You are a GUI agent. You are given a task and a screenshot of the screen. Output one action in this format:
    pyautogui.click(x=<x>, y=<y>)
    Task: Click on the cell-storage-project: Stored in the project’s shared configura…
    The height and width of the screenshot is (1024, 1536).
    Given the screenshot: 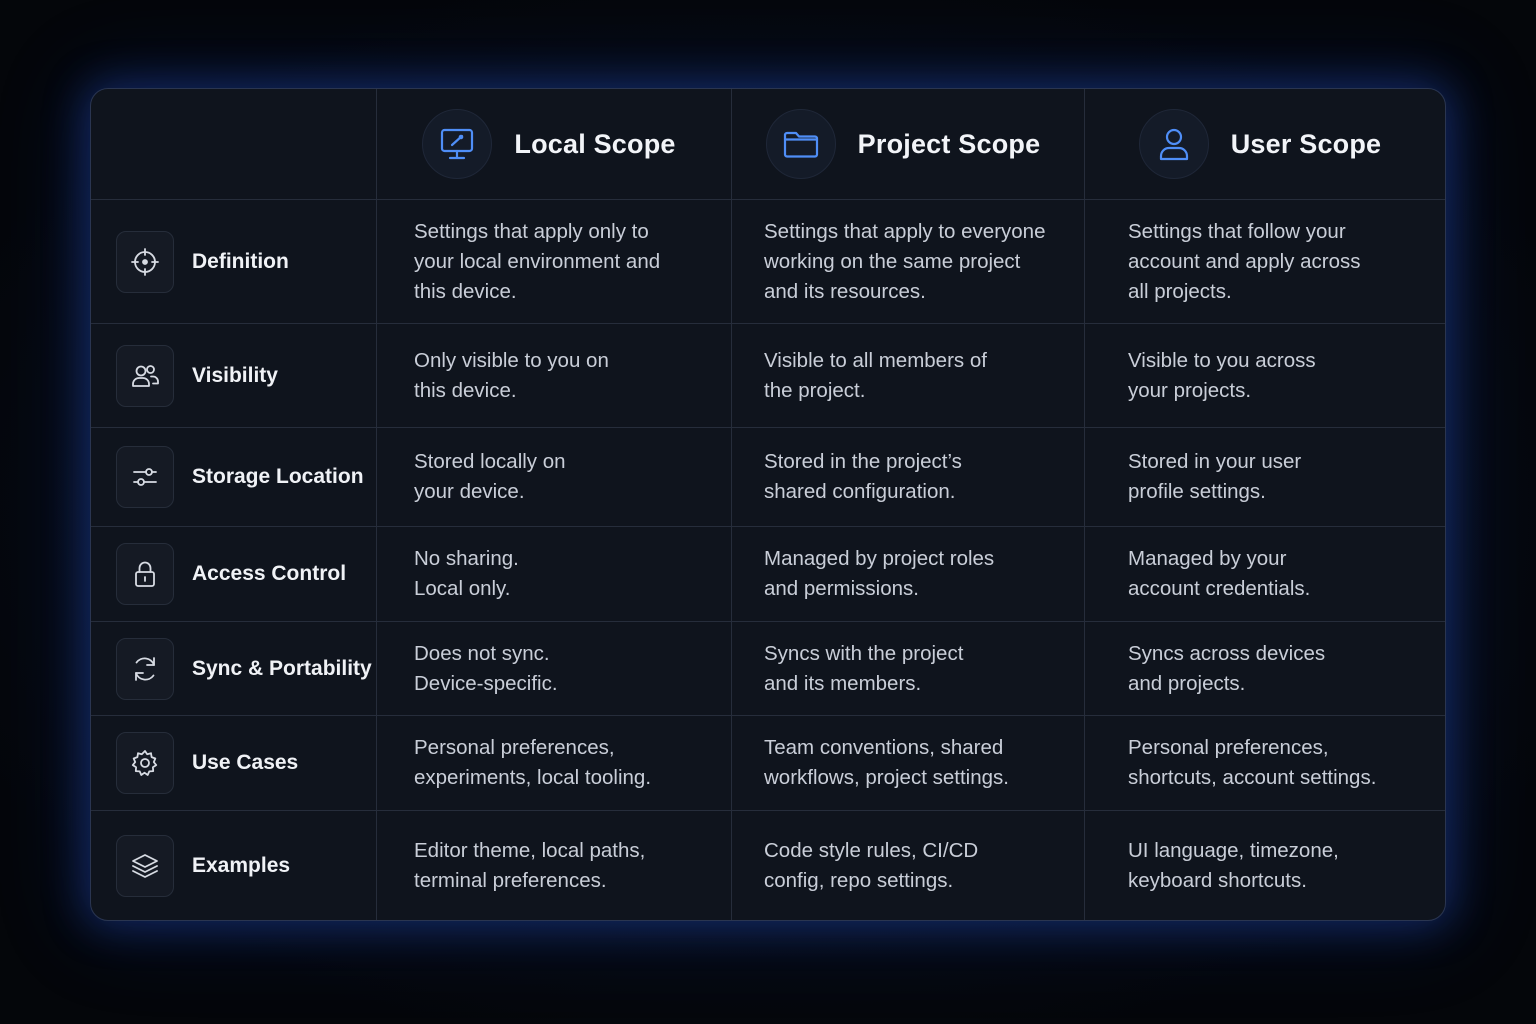 What is the action you would take?
    pyautogui.click(x=908, y=477)
    